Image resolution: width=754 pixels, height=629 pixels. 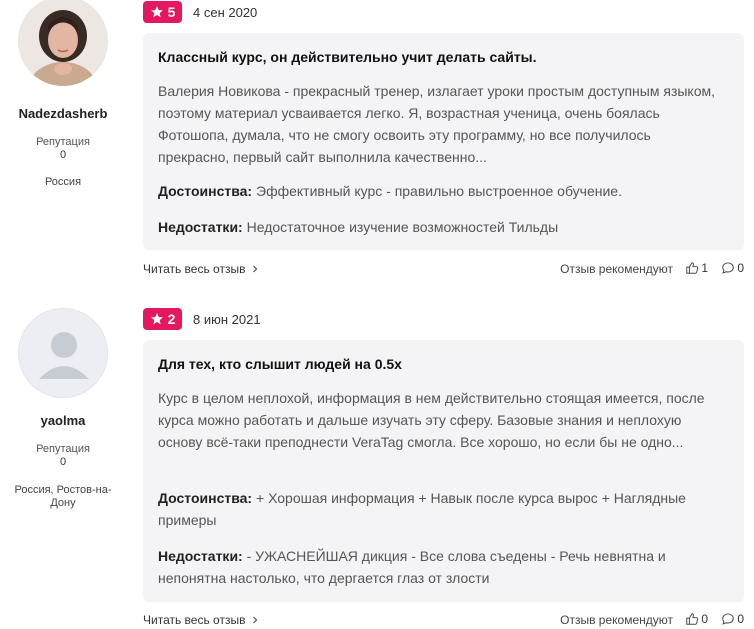 What do you see at coordinates (227, 319) in the screenshot?
I see `review-date: 8 июн 2021` at bounding box center [227, 319].